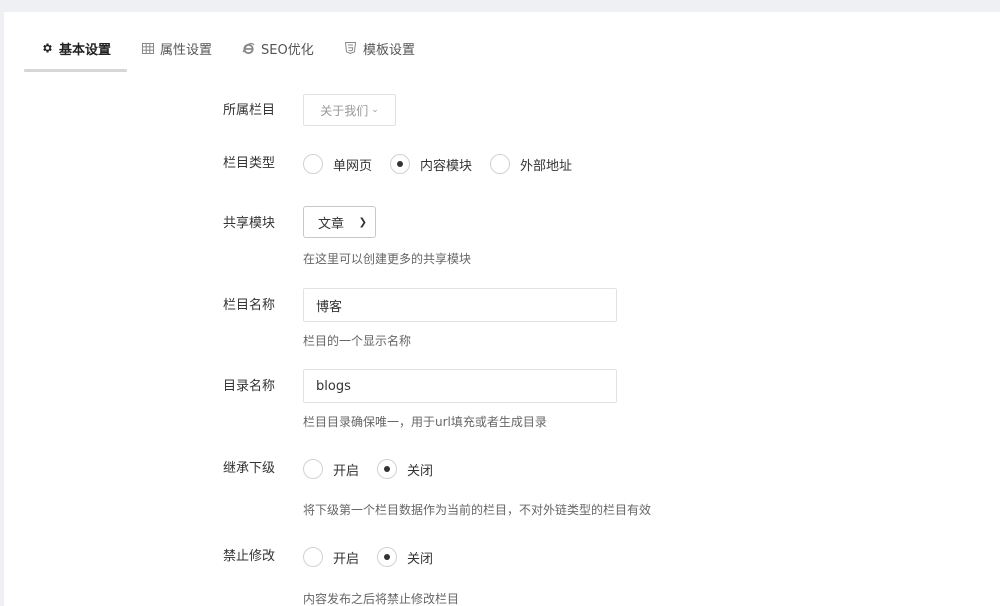  I want to click on radio-label: 外部地址, so click(546, 166).